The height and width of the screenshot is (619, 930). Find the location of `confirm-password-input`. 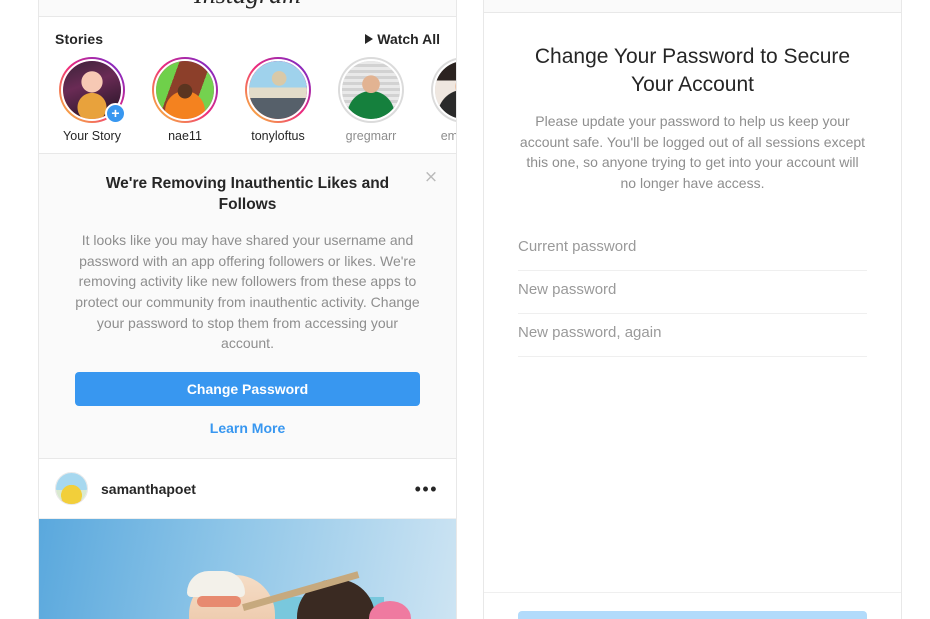

confirm-password-input is located at coordinates (692, 332).